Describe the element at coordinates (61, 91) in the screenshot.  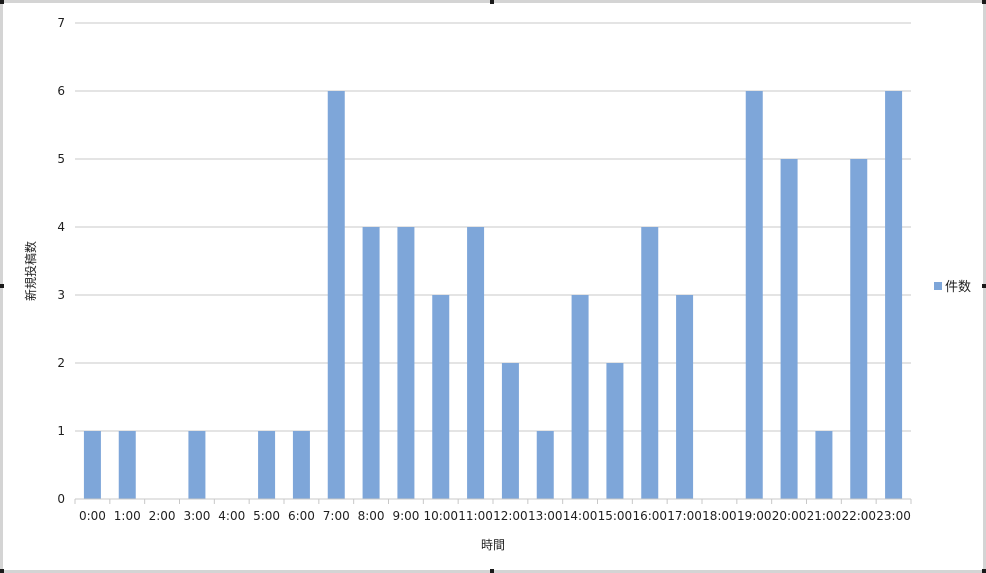
I see `y-tick-label: 6` at that location.